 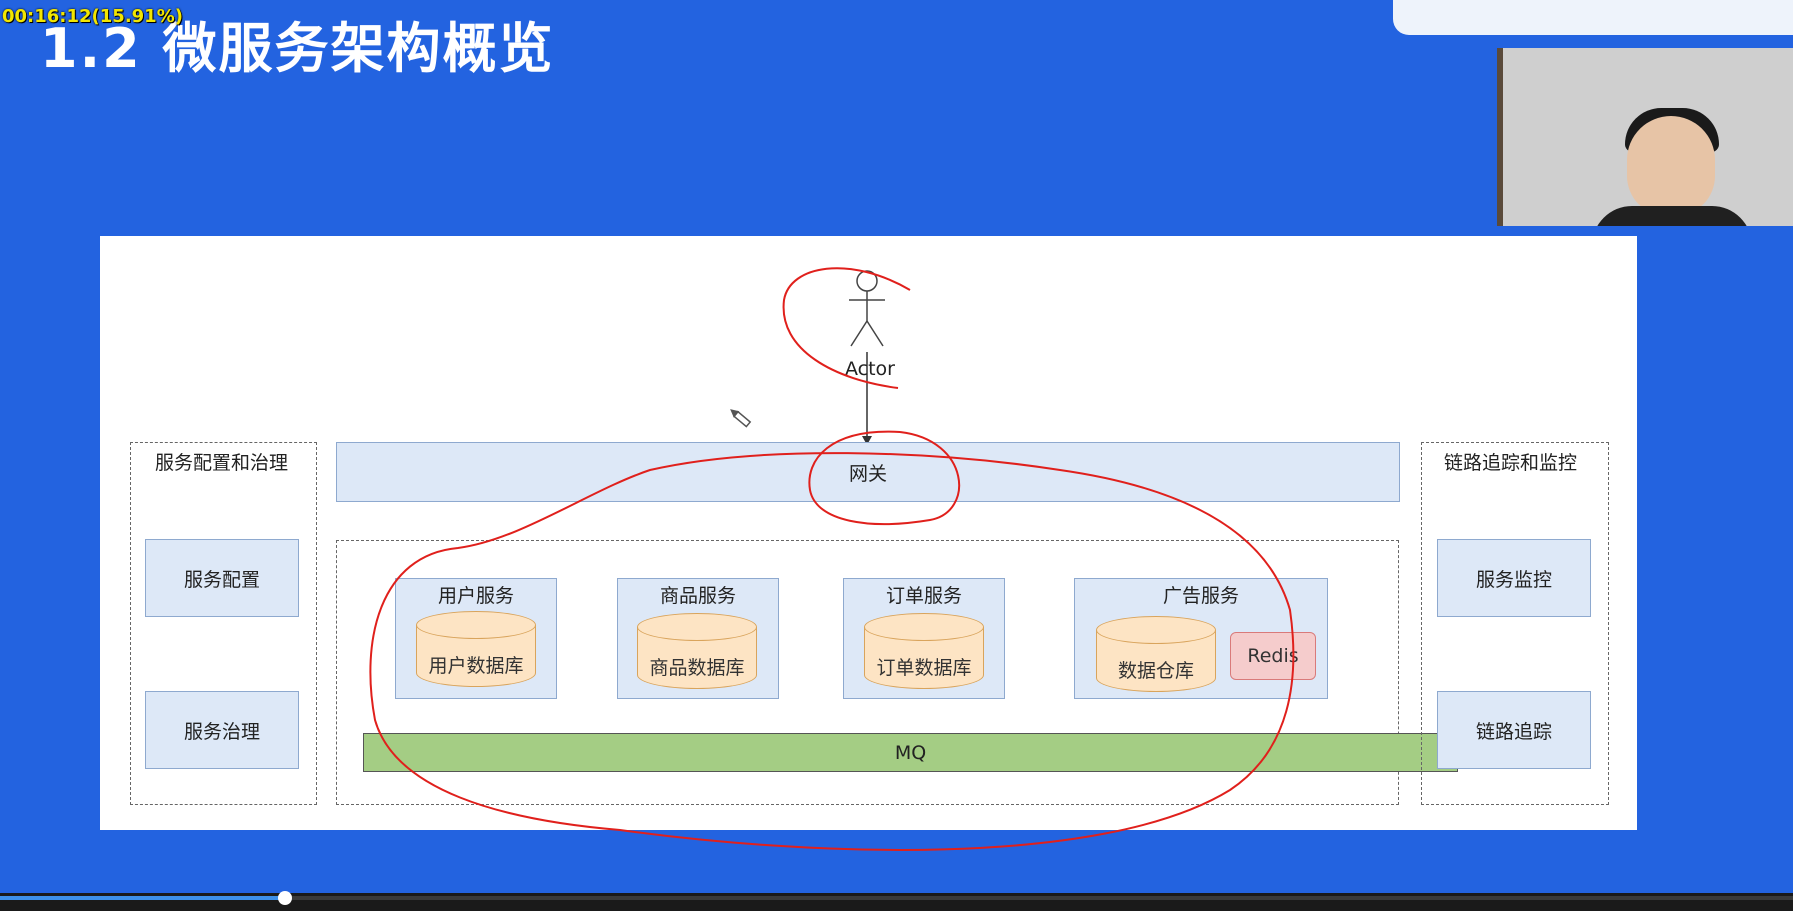 I want to click on service-user-title: 用户服务, so click(x=475, y=596).